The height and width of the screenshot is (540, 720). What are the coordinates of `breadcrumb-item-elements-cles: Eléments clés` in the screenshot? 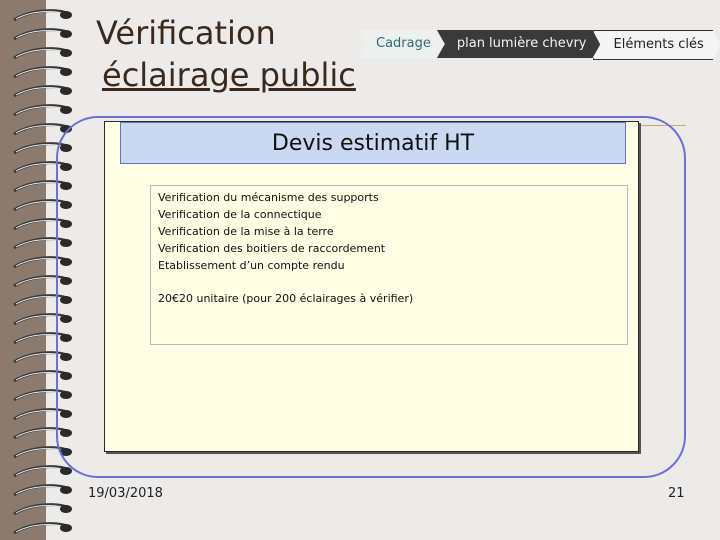 It's located at (656, 45).